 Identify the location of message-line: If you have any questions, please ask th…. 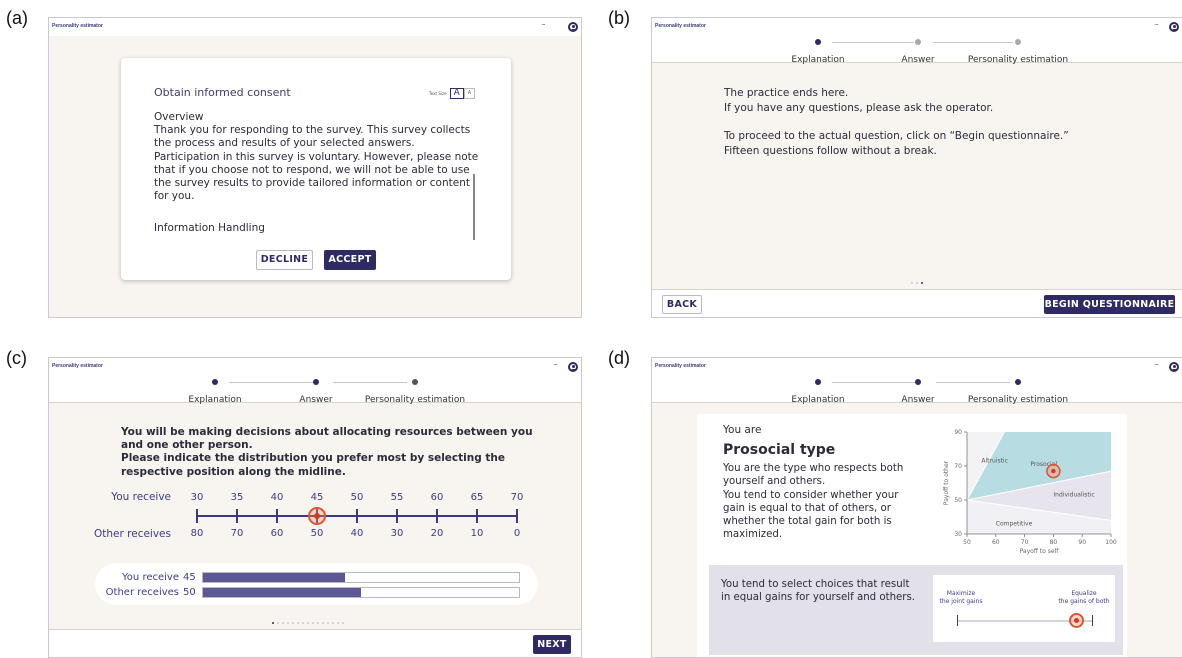
(859, 107).